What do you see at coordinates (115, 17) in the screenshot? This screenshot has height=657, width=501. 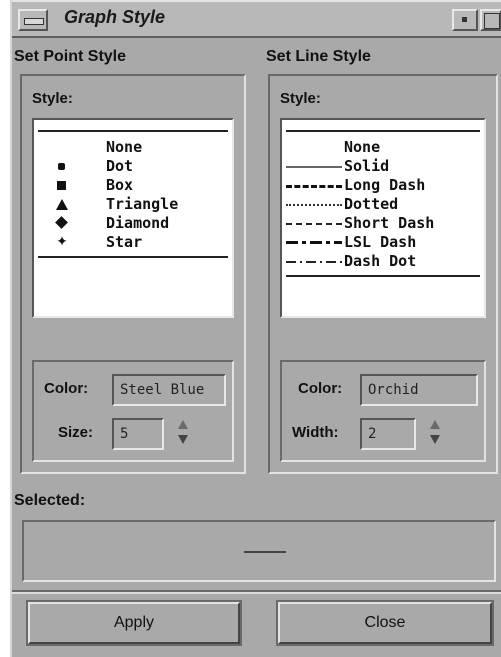 I see `window-title: Graph Style` at bounding box center [115, 17].